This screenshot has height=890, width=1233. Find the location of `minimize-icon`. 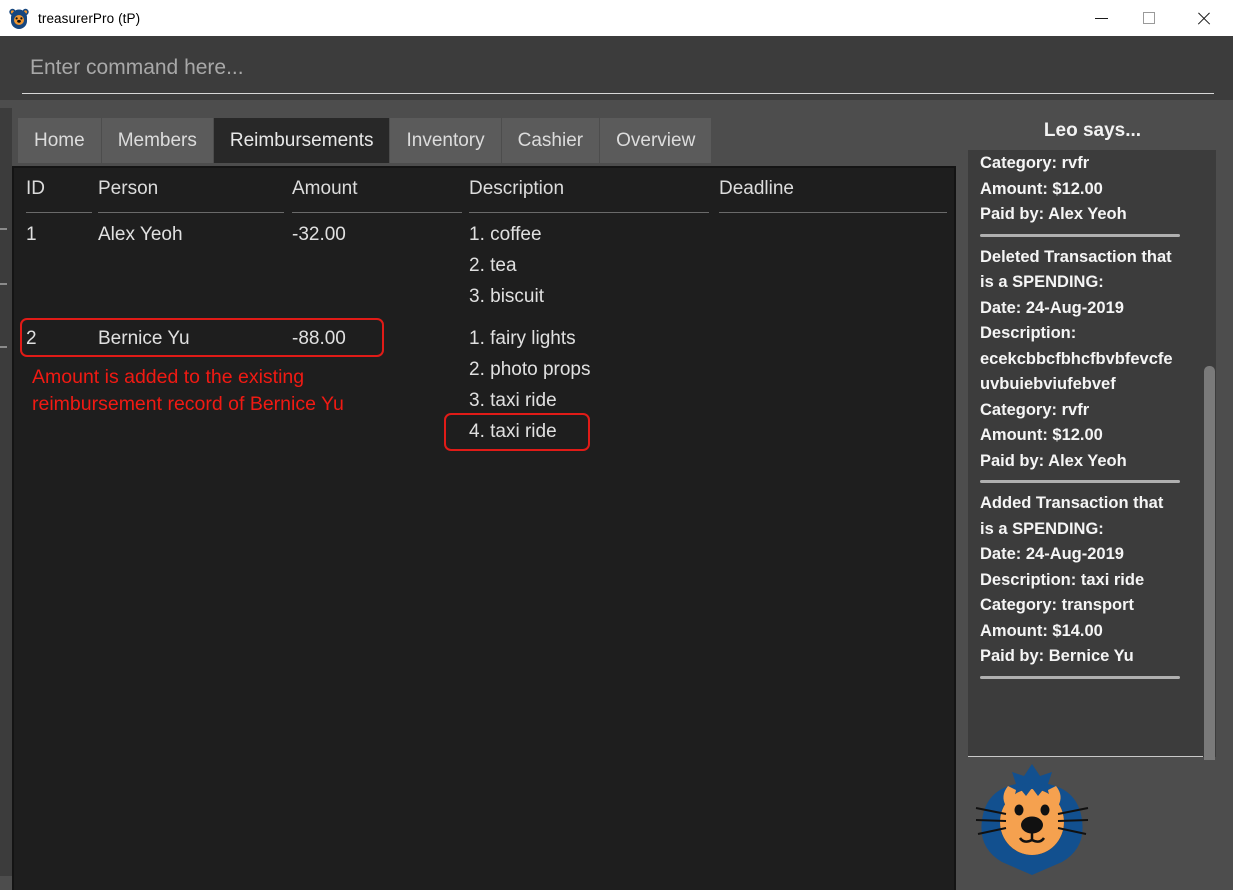

minimize-icon is located at coordinates (1101, 18).